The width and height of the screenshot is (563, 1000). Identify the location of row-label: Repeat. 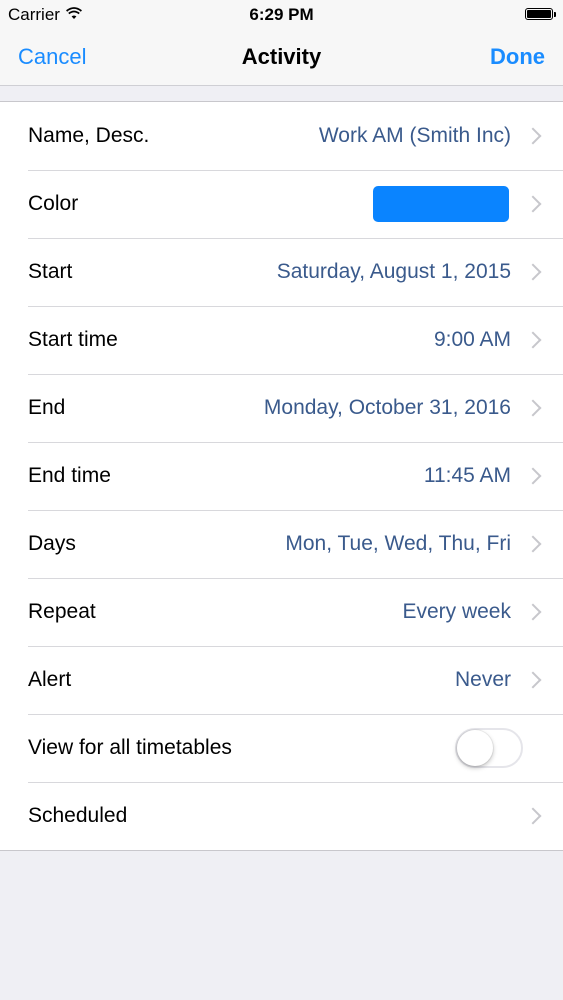
(62, 611).